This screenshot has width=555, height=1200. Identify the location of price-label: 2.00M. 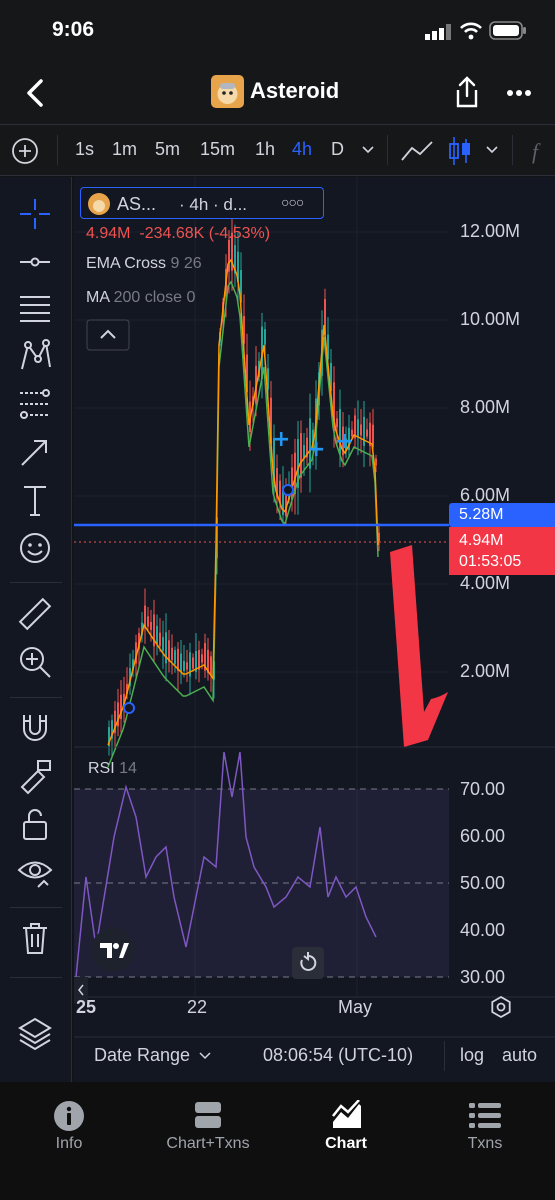
(485, 671).